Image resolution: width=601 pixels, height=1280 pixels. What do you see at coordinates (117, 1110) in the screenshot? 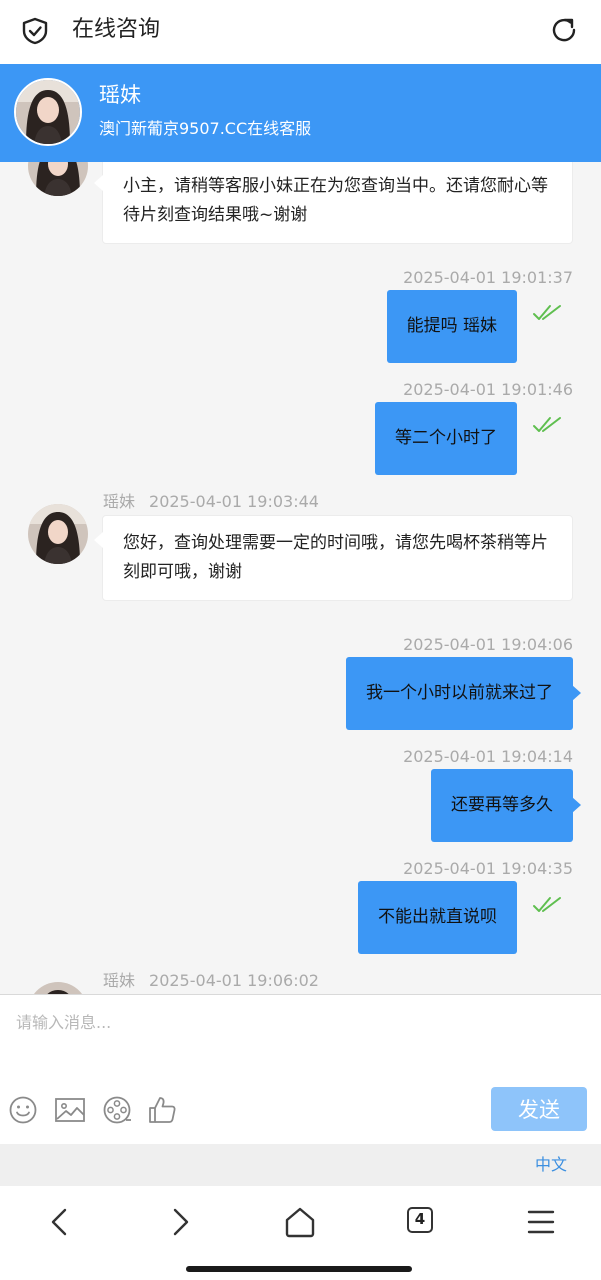
I see `video-icon` at bounding box center [117, 1110].